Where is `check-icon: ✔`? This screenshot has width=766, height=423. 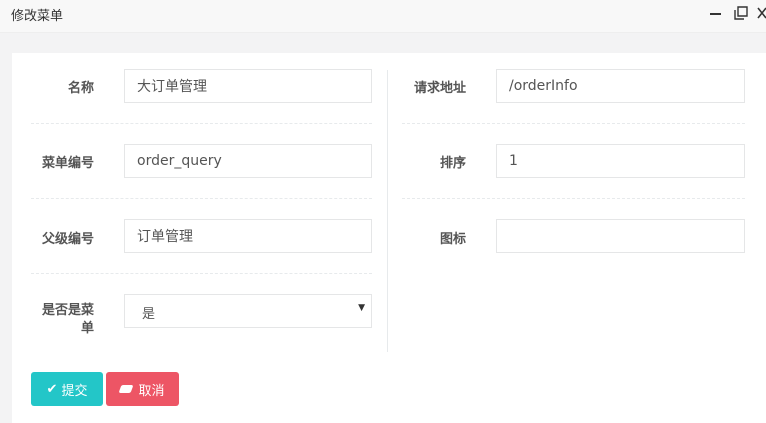
check-icon: ✔ is located at coordinates (52, 389).